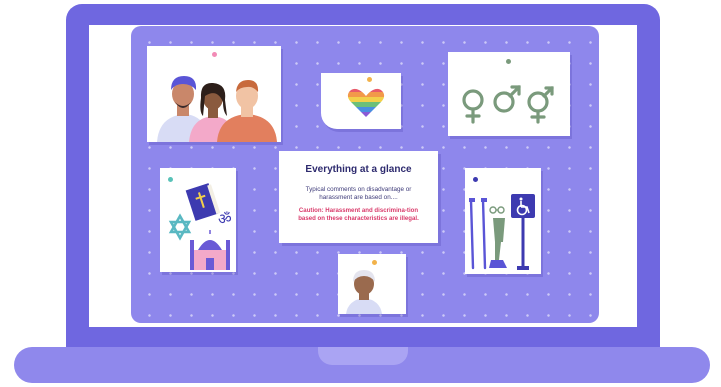 The image size is (721, 387). I want to click on note-ethnicity, so click(214, 94).